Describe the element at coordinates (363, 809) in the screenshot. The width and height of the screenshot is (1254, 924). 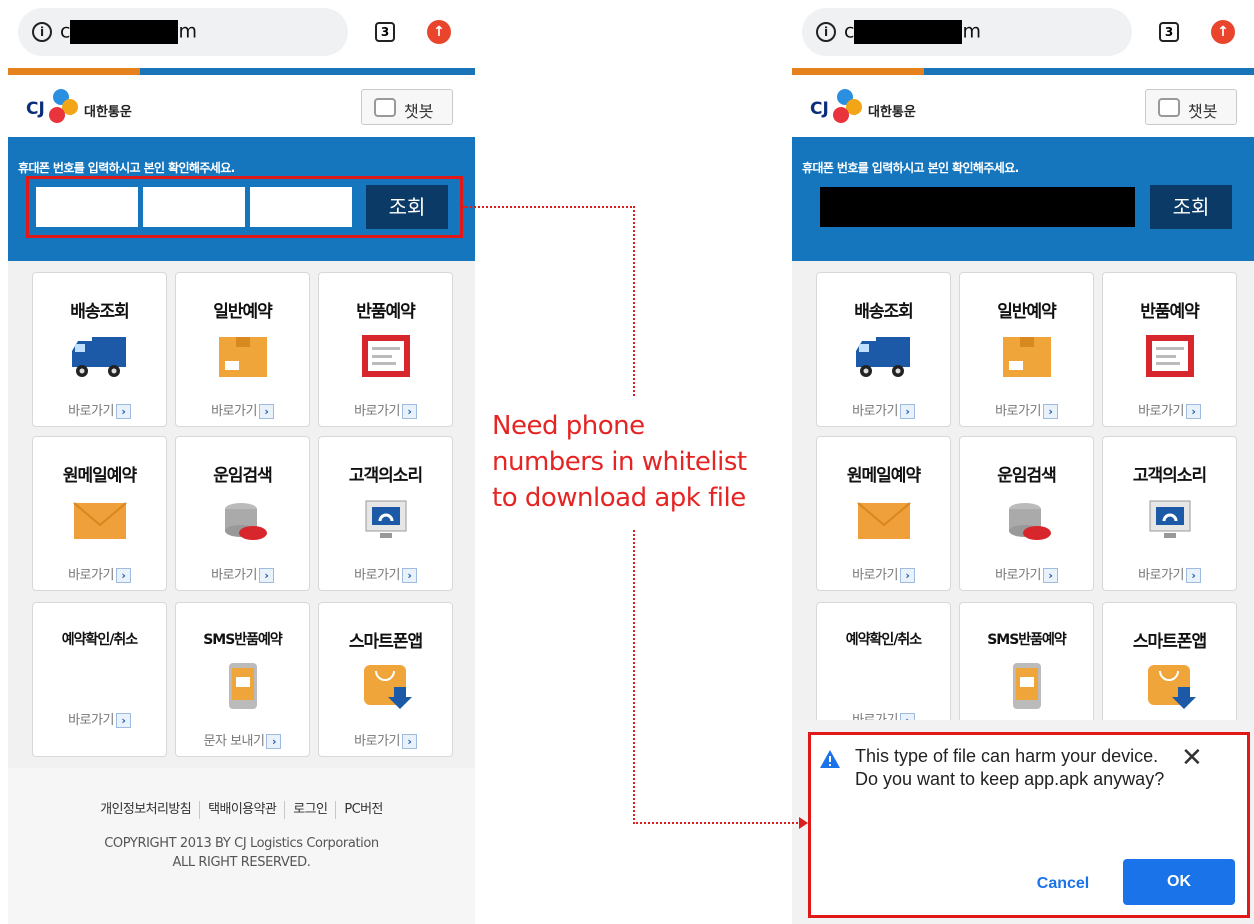
I see `footer-link-pc: PC버전` at that location.